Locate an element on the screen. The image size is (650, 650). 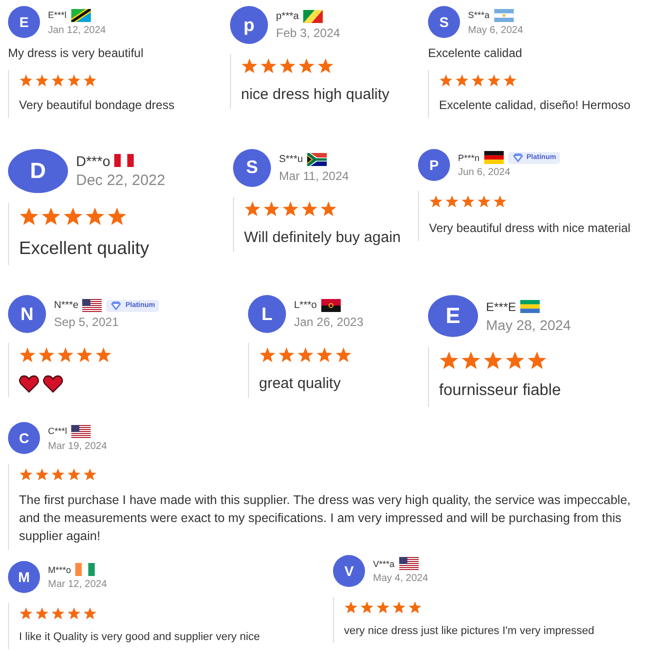
review-comment: fournisseur fiable is located at coordinates (500, 391).